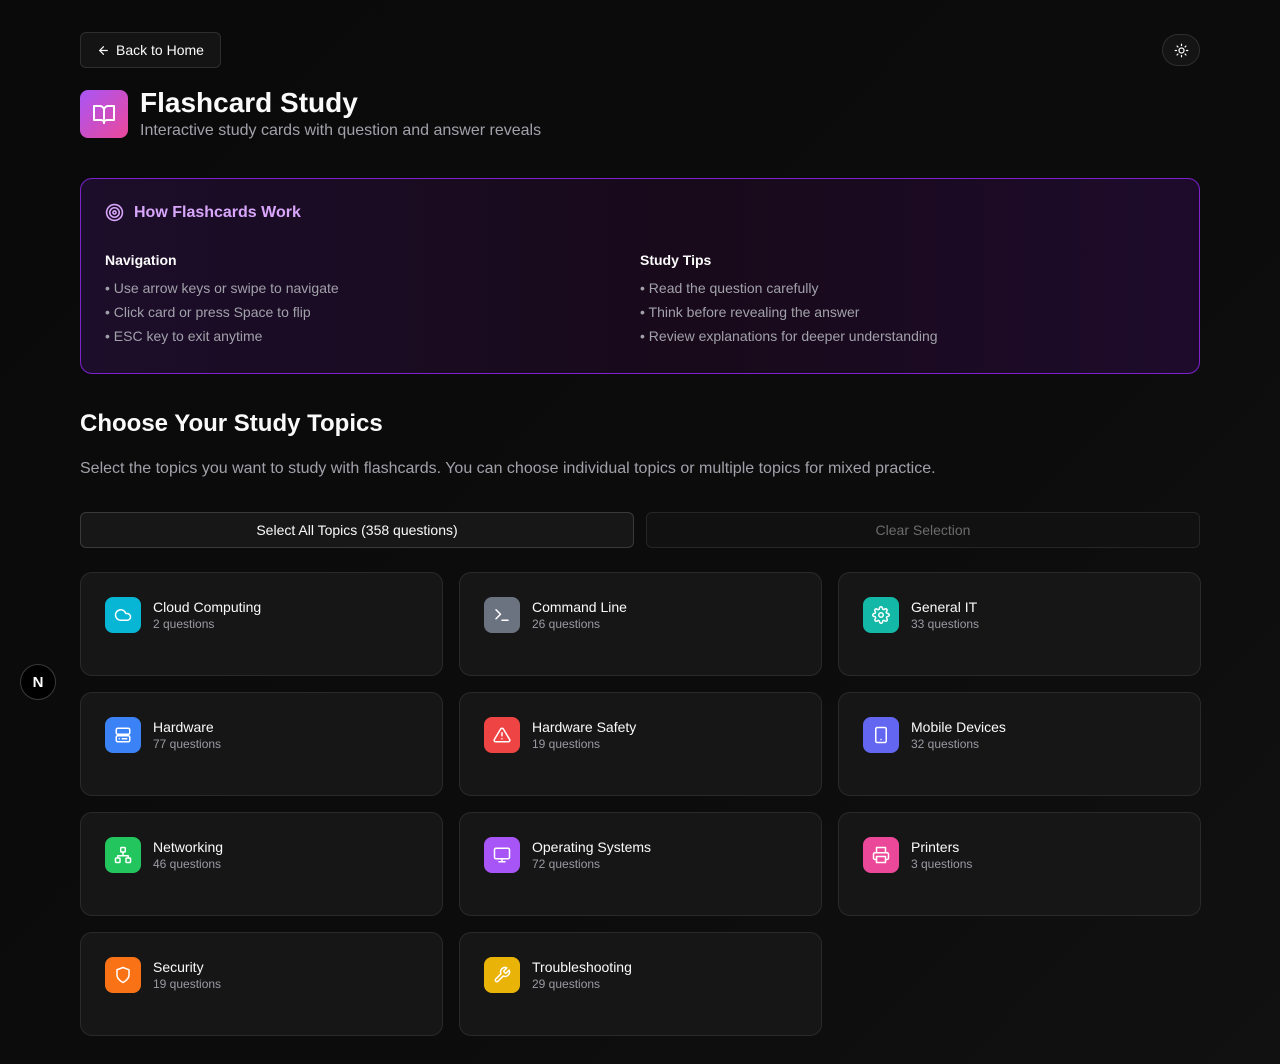  What do you see at coordinates (208, 312) in the screenshot?
I see `navigation-item: • Click card or press Space to flip` at bounding box center [208, 312].